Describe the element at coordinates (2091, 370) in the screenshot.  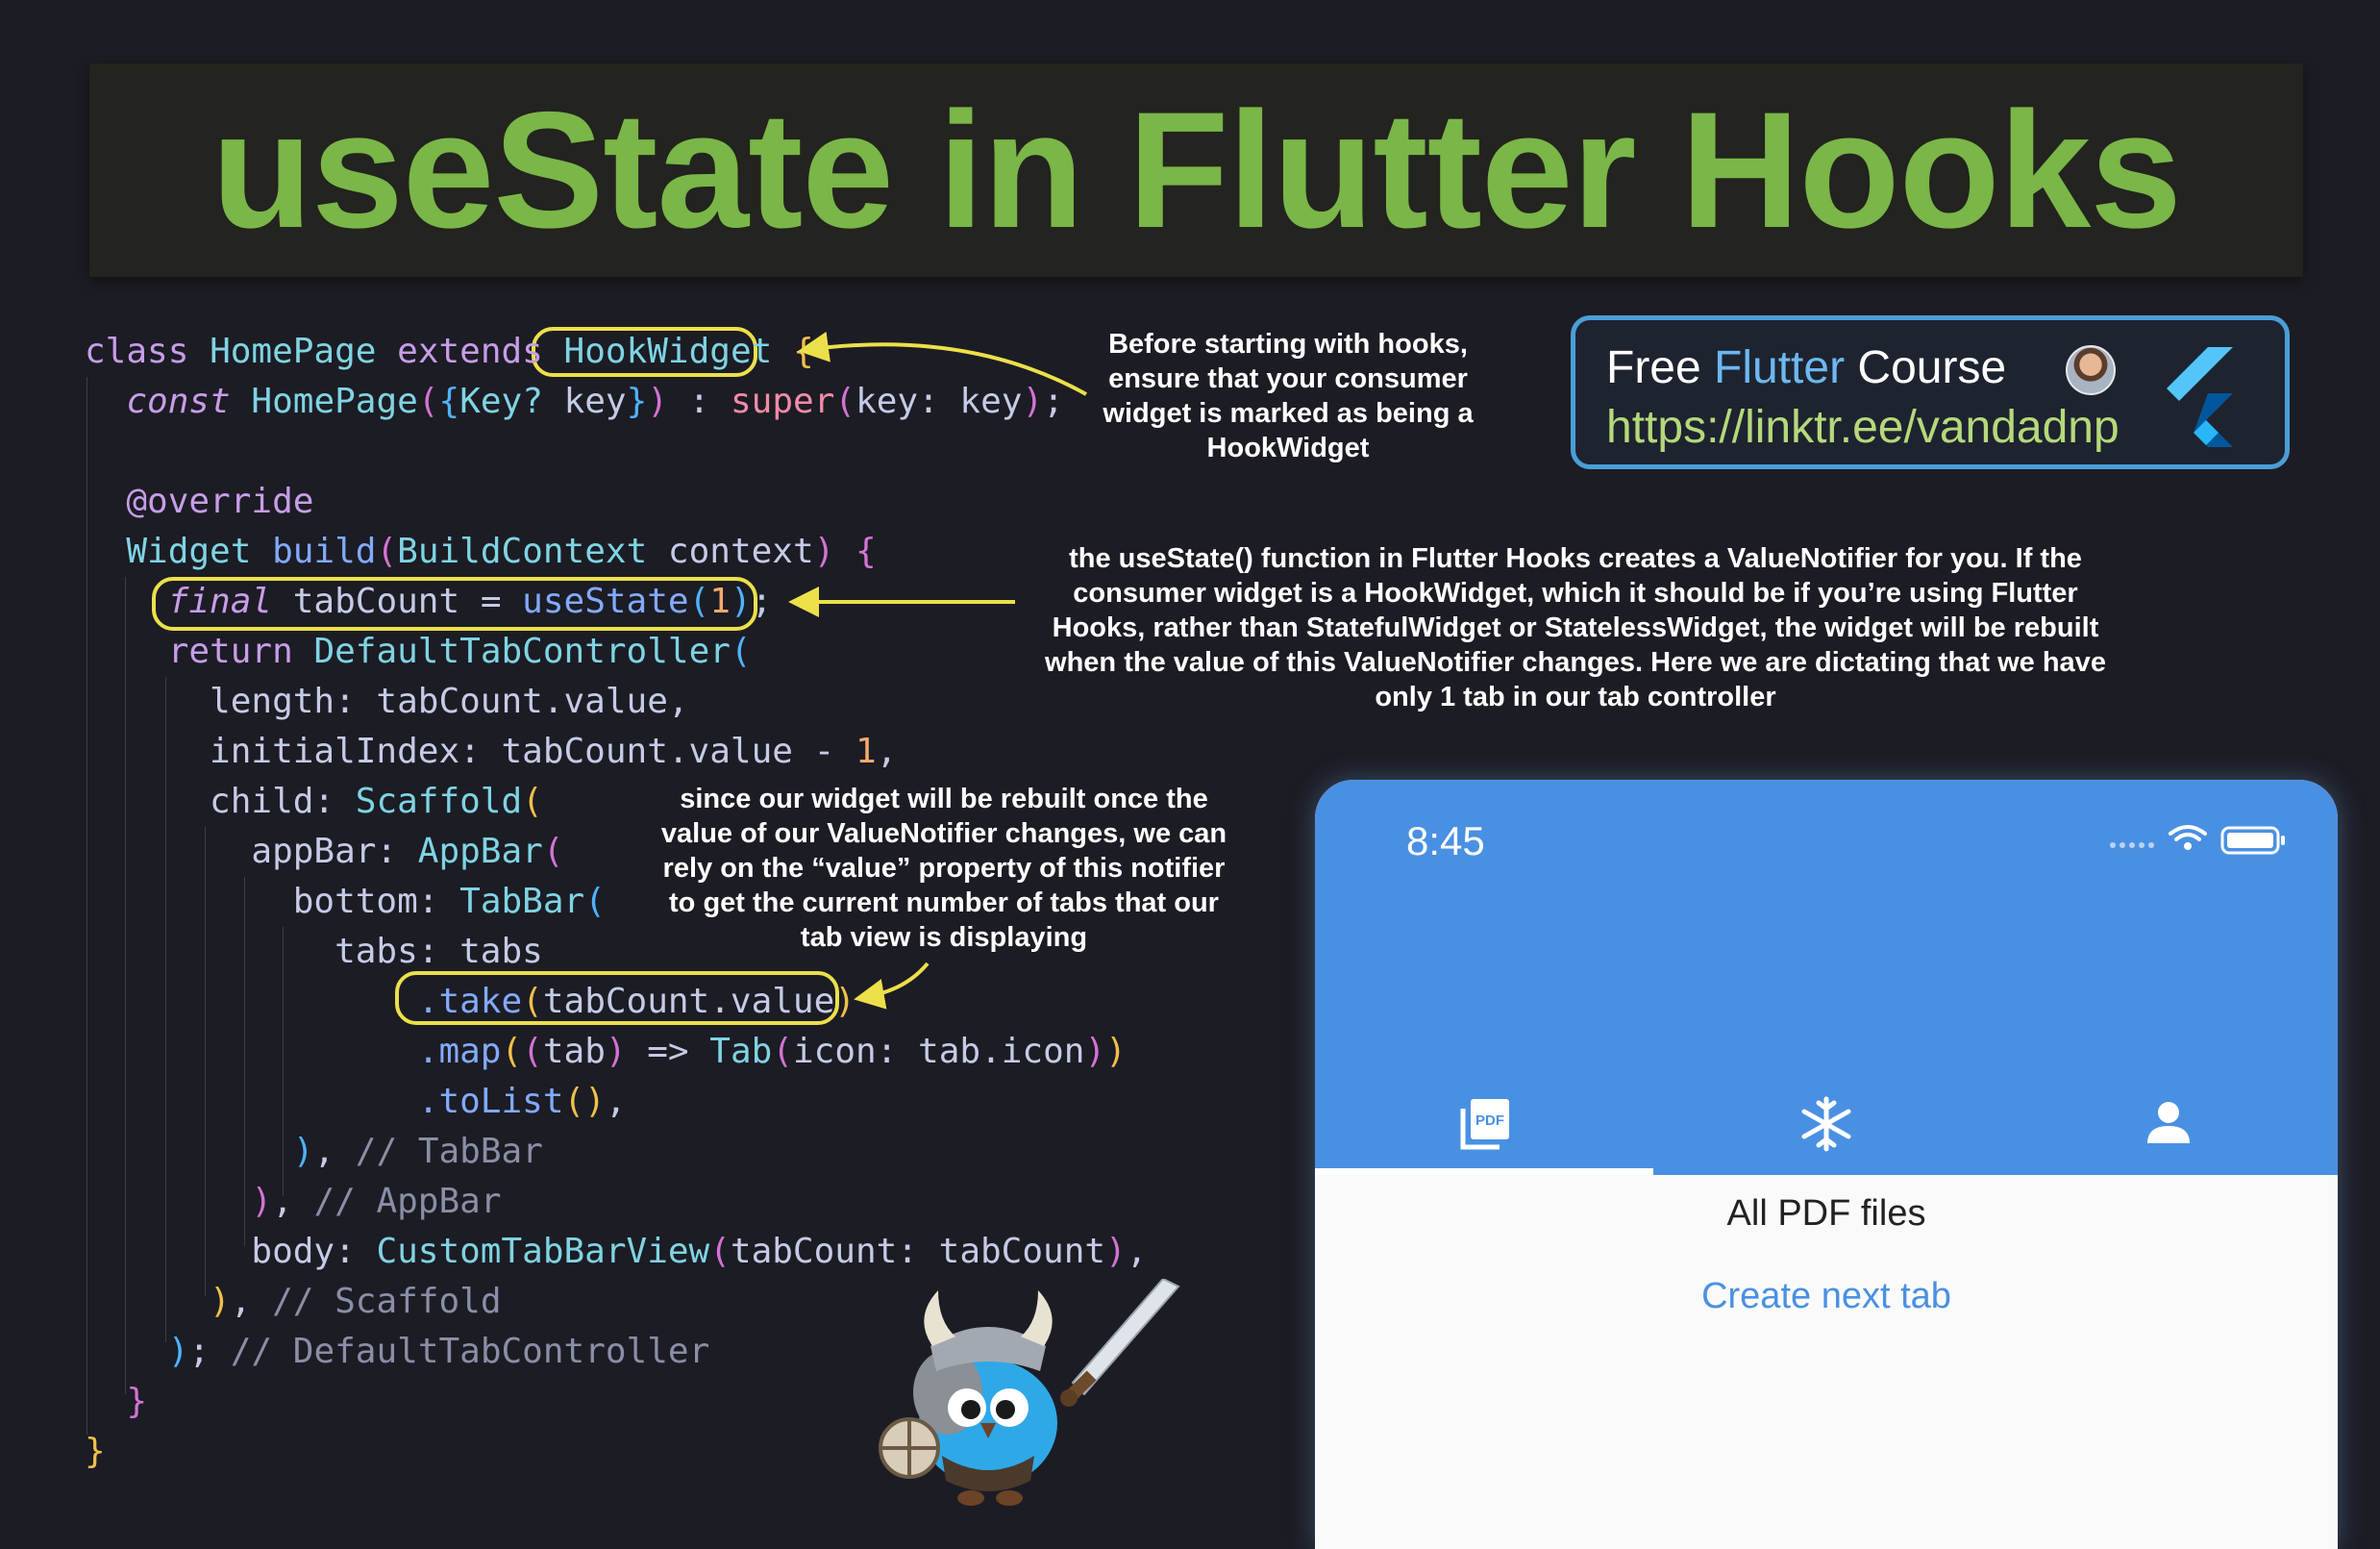
I see `avatar` at that location.